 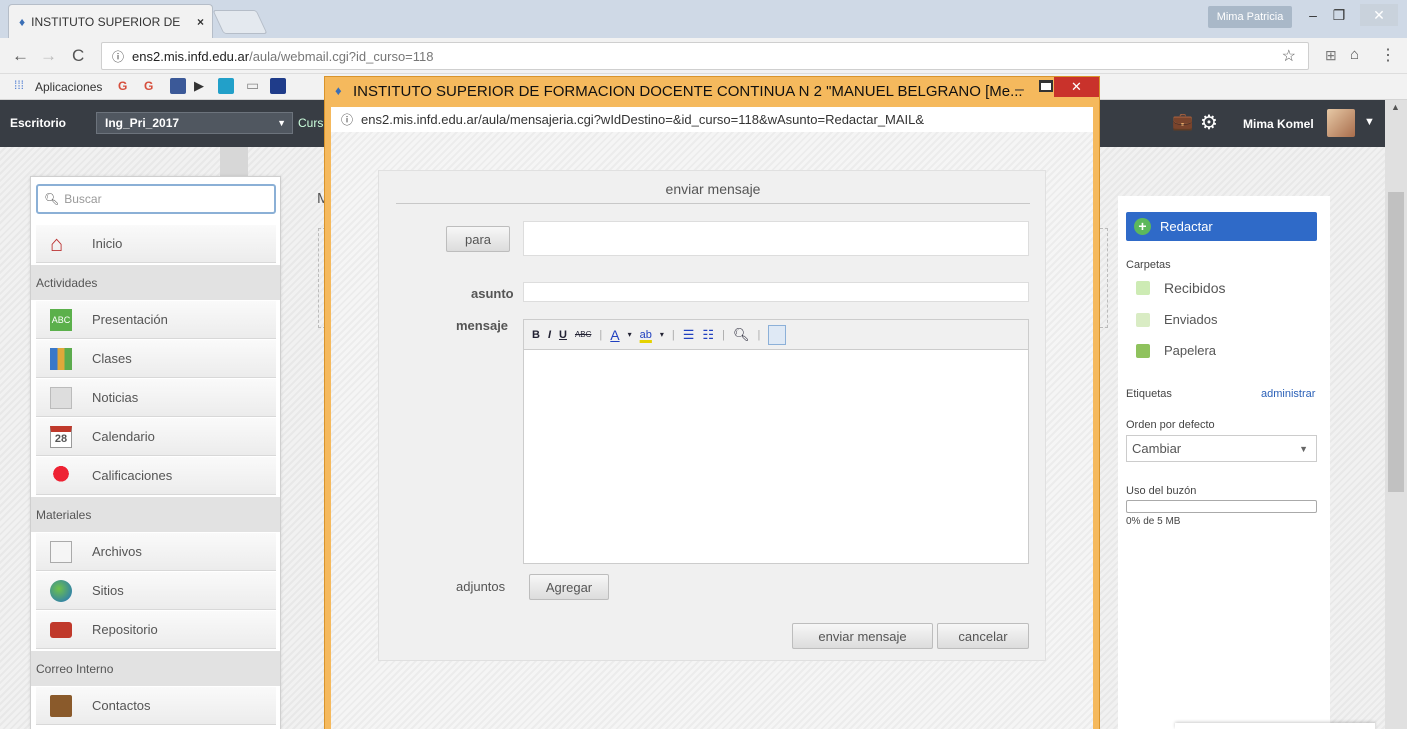 What do you see at coordinates (200, 22) in the screenshot?
I see `tab-close-icon: ×` at bounding box center [200, 22].